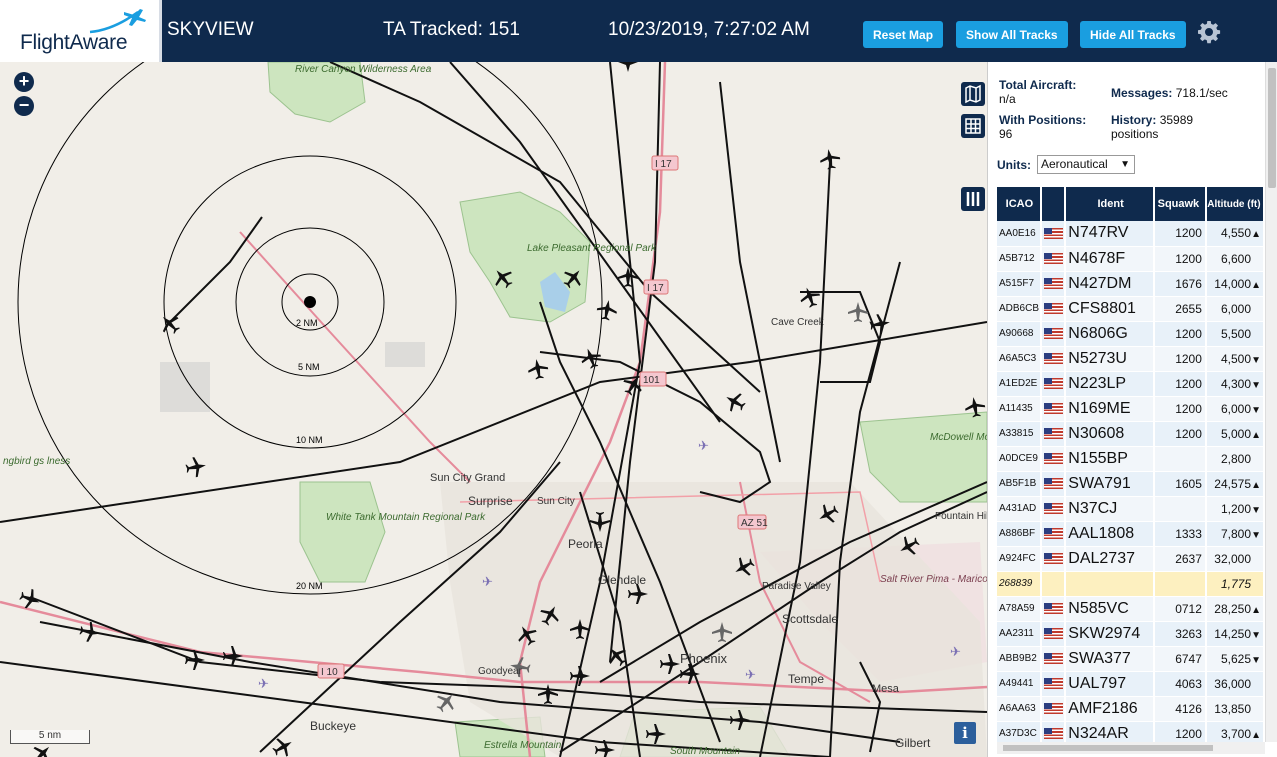 Image resolution: width=1277 pixels, height=757 pixels. I want to click on place-label: White Tank Mountain Regional Park, so click(406, 517).